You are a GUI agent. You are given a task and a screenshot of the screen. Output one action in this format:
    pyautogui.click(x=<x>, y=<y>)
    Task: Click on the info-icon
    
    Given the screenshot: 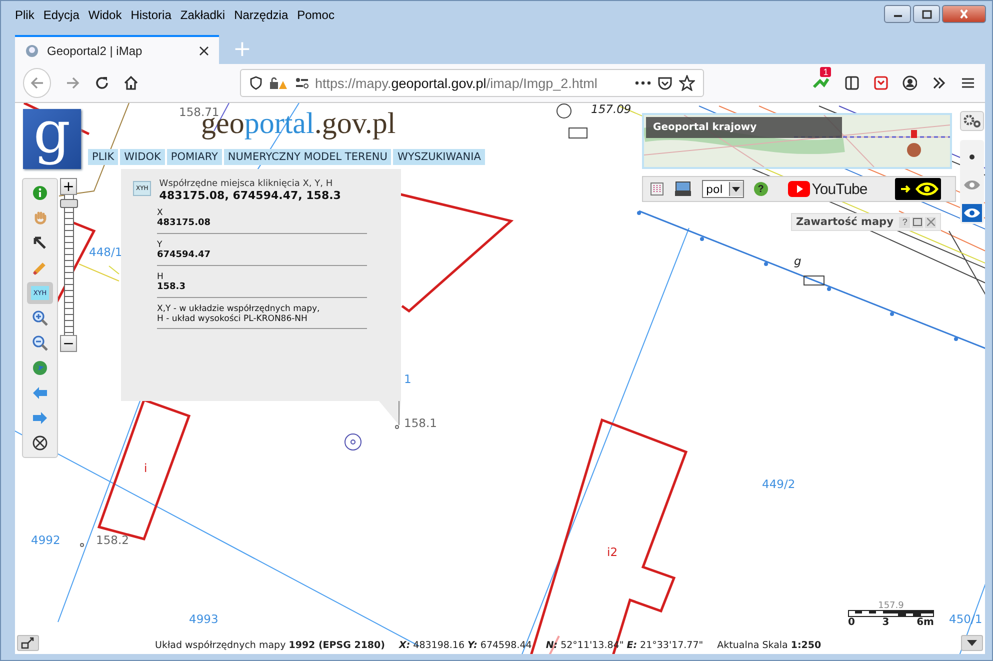 What is the action you would take?
    pyautogui.click(x=40, y=193)
    